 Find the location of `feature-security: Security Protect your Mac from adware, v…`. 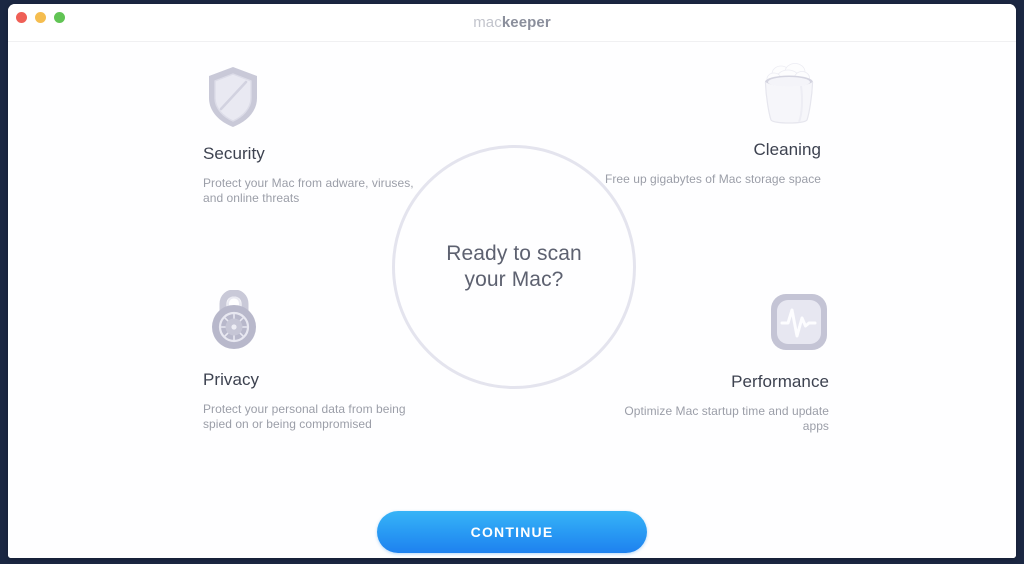

feature-security: Security Protect your Mac from adware, v… is located at coordinates (318, 135).